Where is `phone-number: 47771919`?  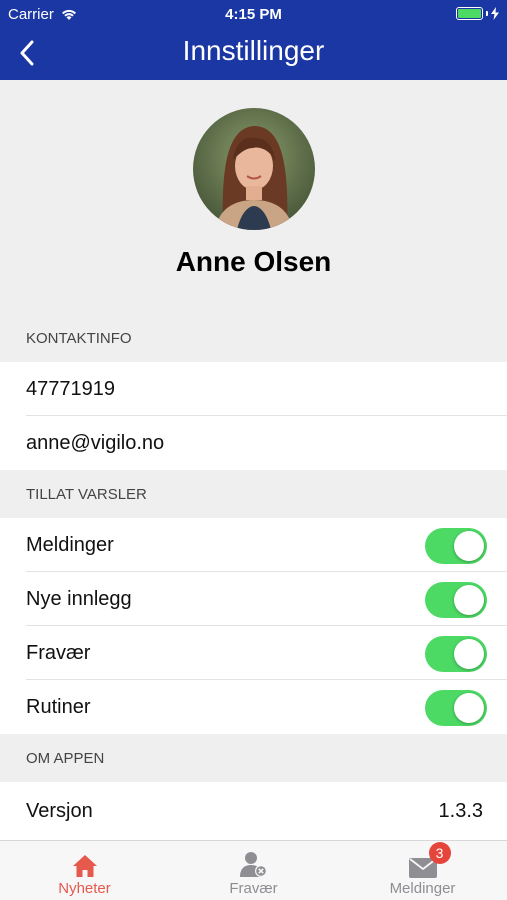 phone-number: 47771919 is located at coordinates (70, 388).